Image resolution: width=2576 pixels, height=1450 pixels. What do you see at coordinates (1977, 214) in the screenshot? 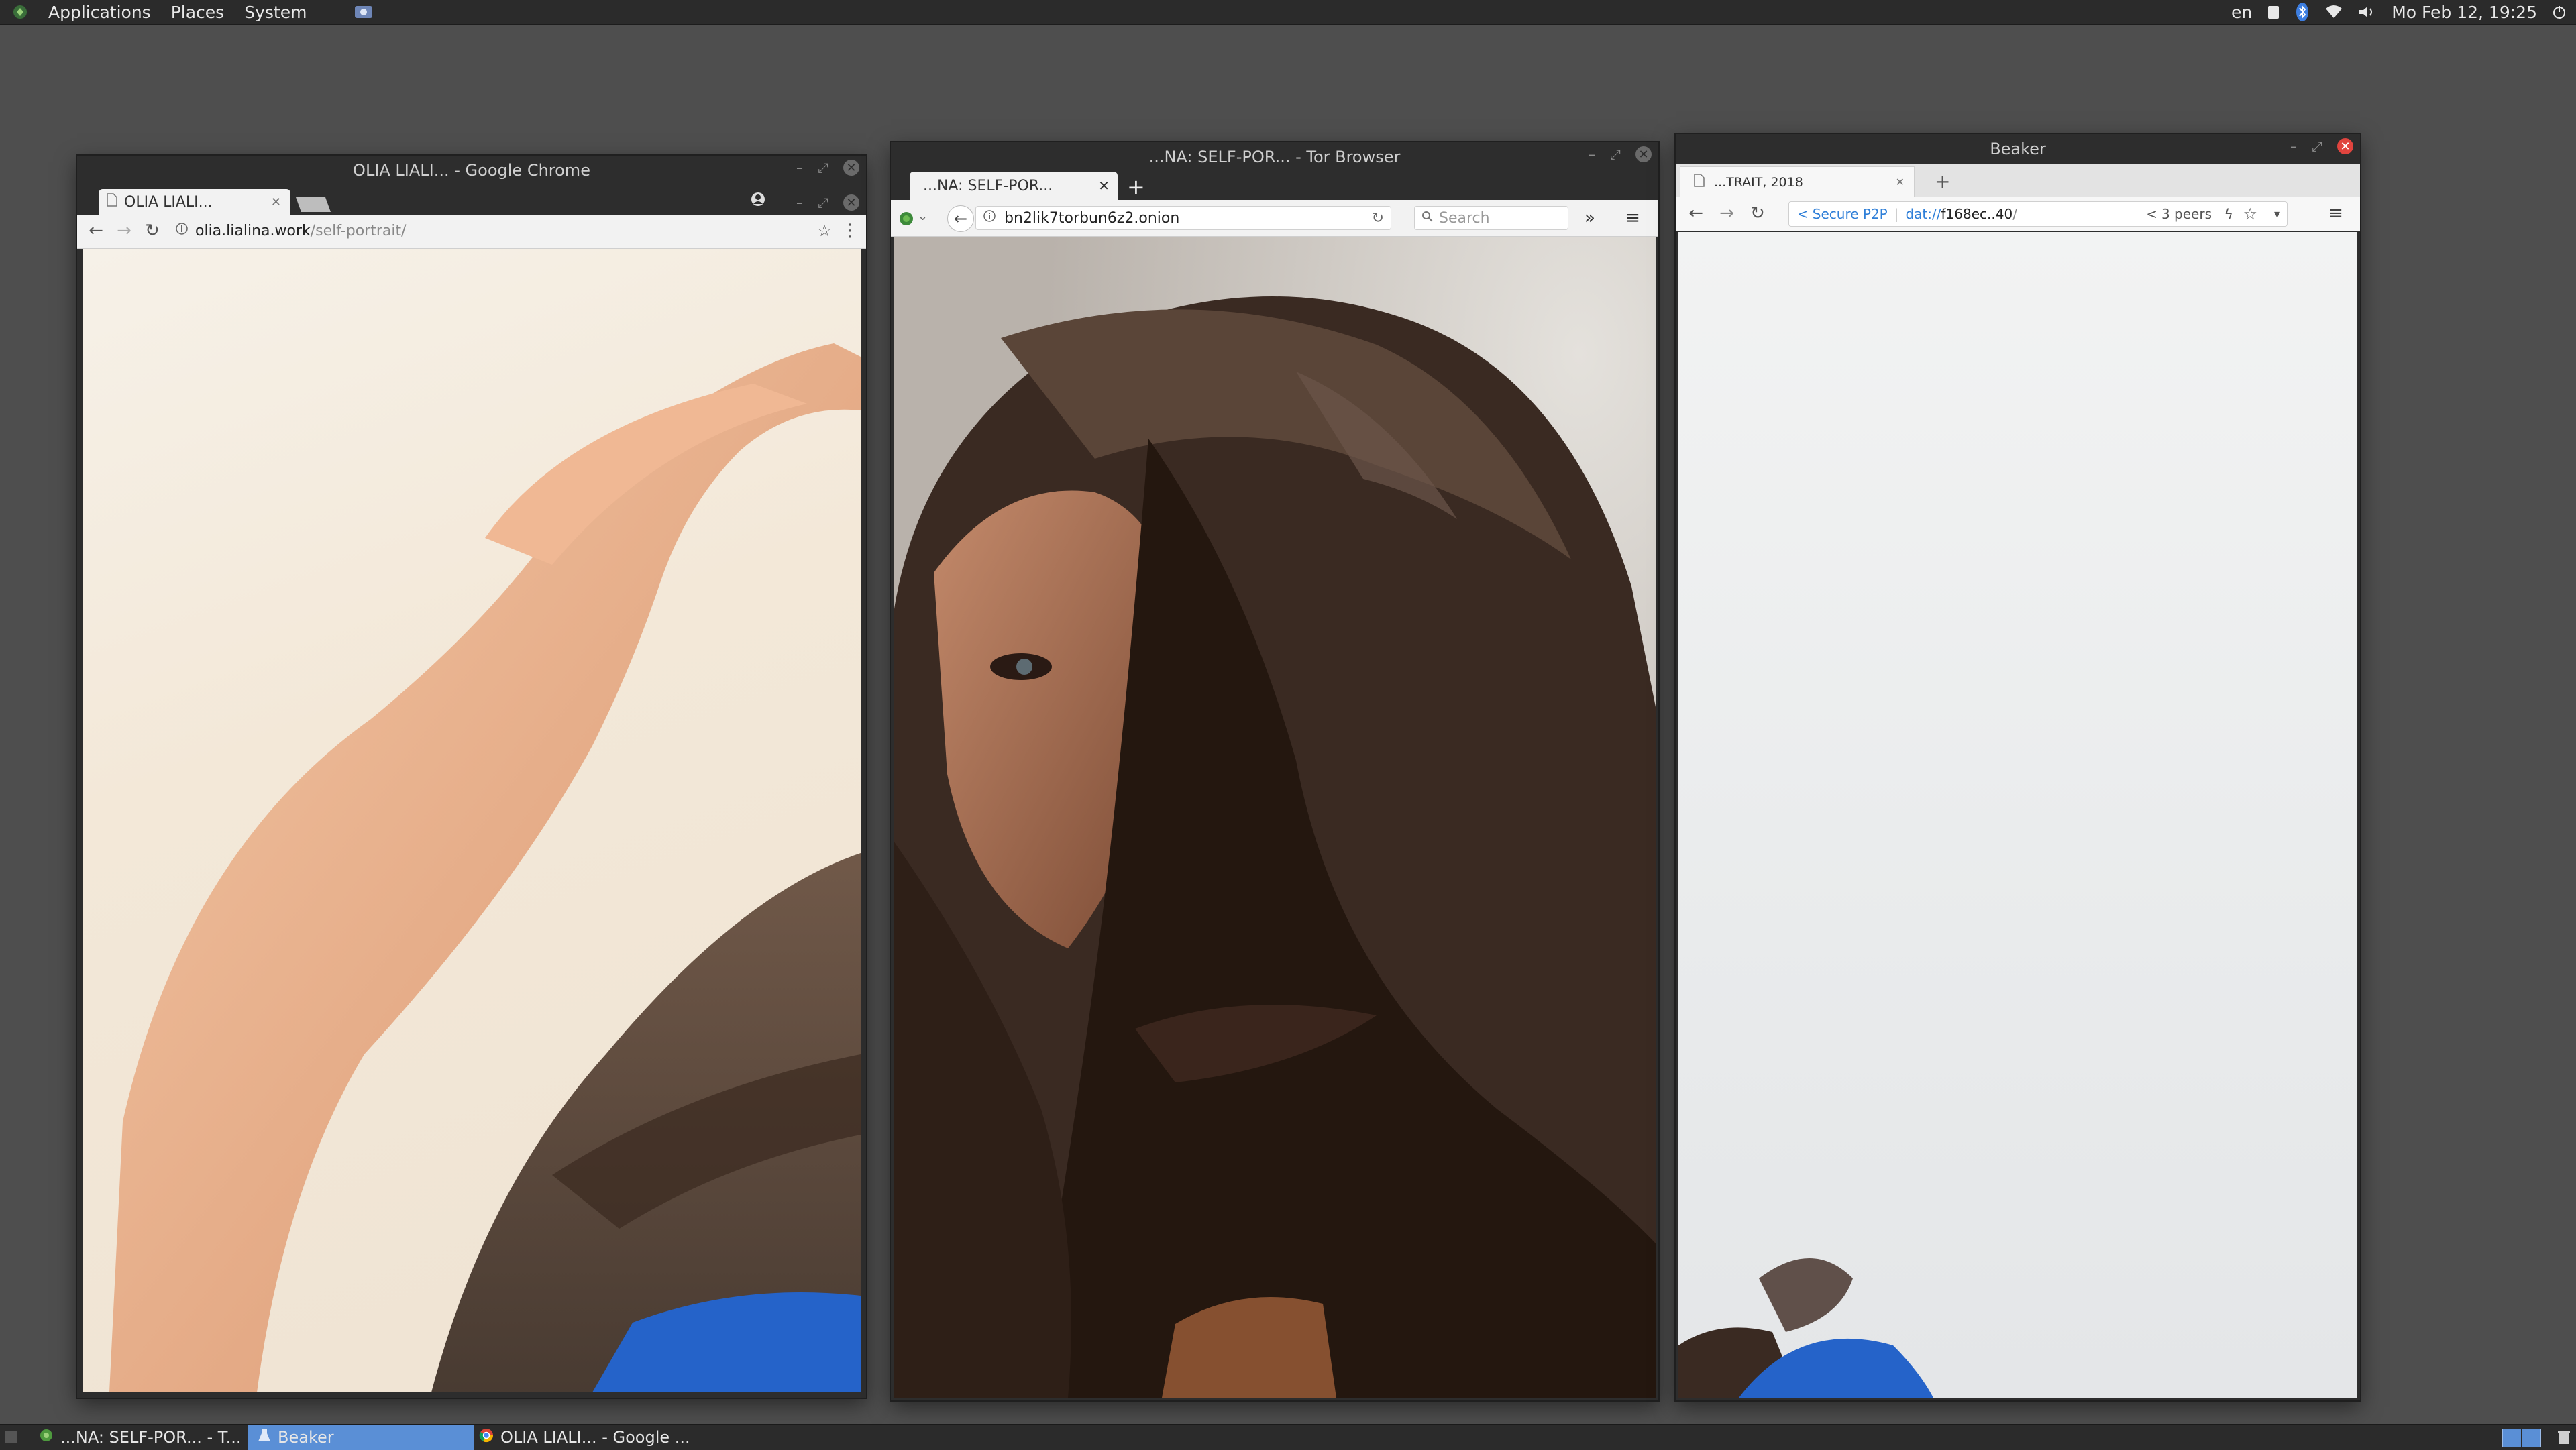
I see `url-host: f168ec..40` at bounding box center [1977, 214].